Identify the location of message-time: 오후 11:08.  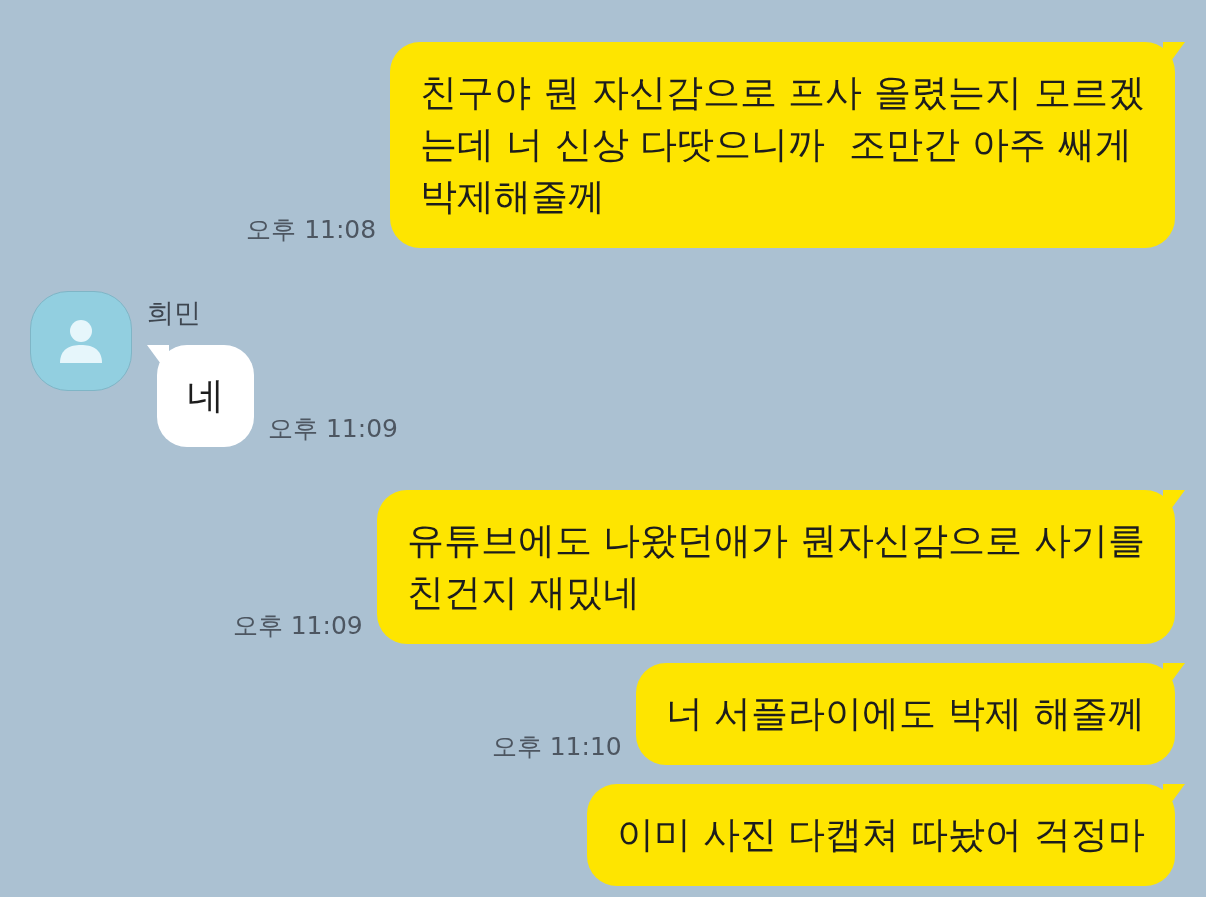
(311, 230).